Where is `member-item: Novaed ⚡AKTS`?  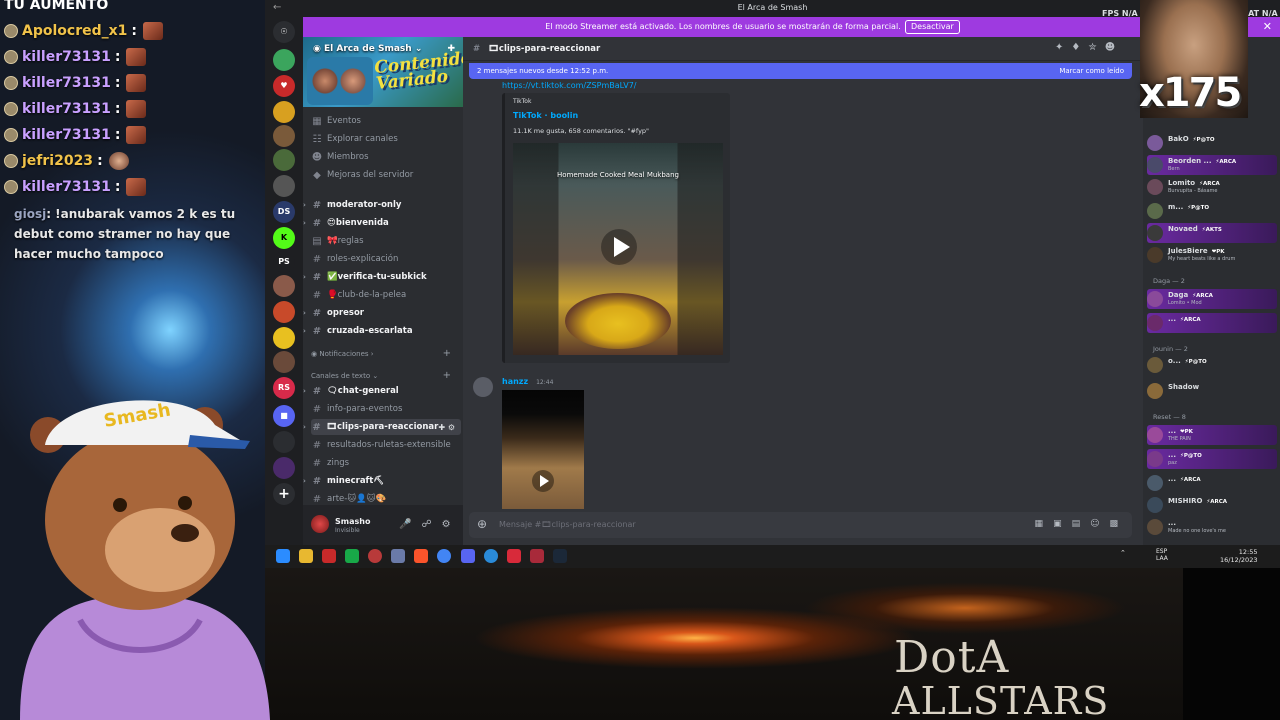
member-item: Novaed ⚡AKTS is located at coordinates (1212, 233).